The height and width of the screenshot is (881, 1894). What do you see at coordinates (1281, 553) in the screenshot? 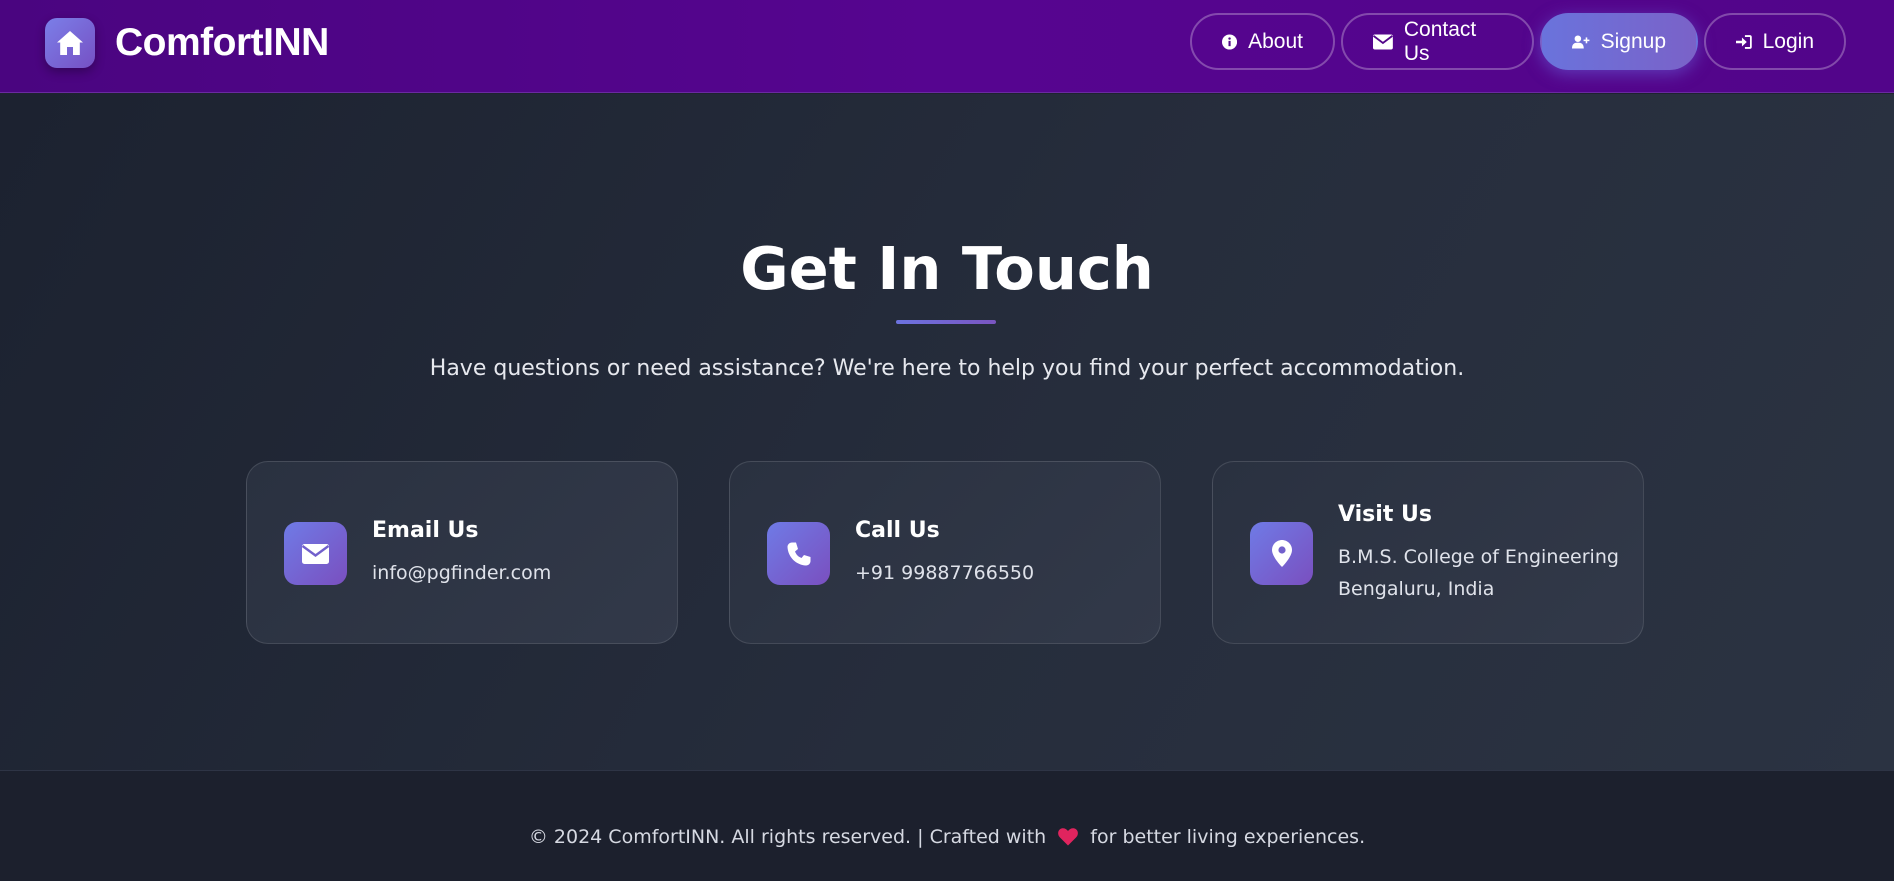
I see `map-pin-icon` at bounding box center [1281, 553].